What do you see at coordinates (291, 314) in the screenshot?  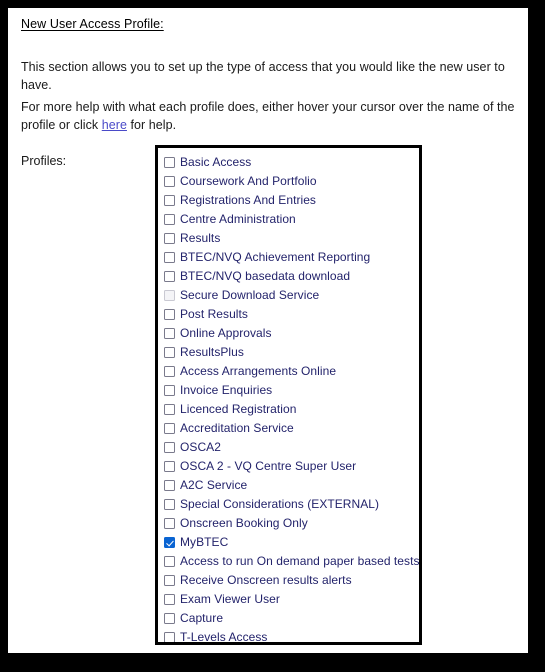 I see `profile-list-item: Post Results` at bounding box center [291, 314].